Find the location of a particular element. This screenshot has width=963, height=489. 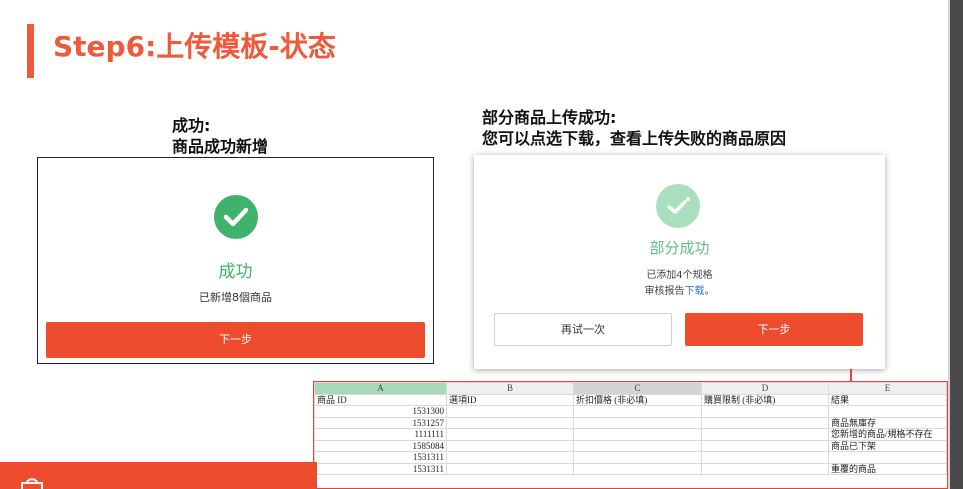

table-cell: 1111111 is located at coordinates (380, 434).